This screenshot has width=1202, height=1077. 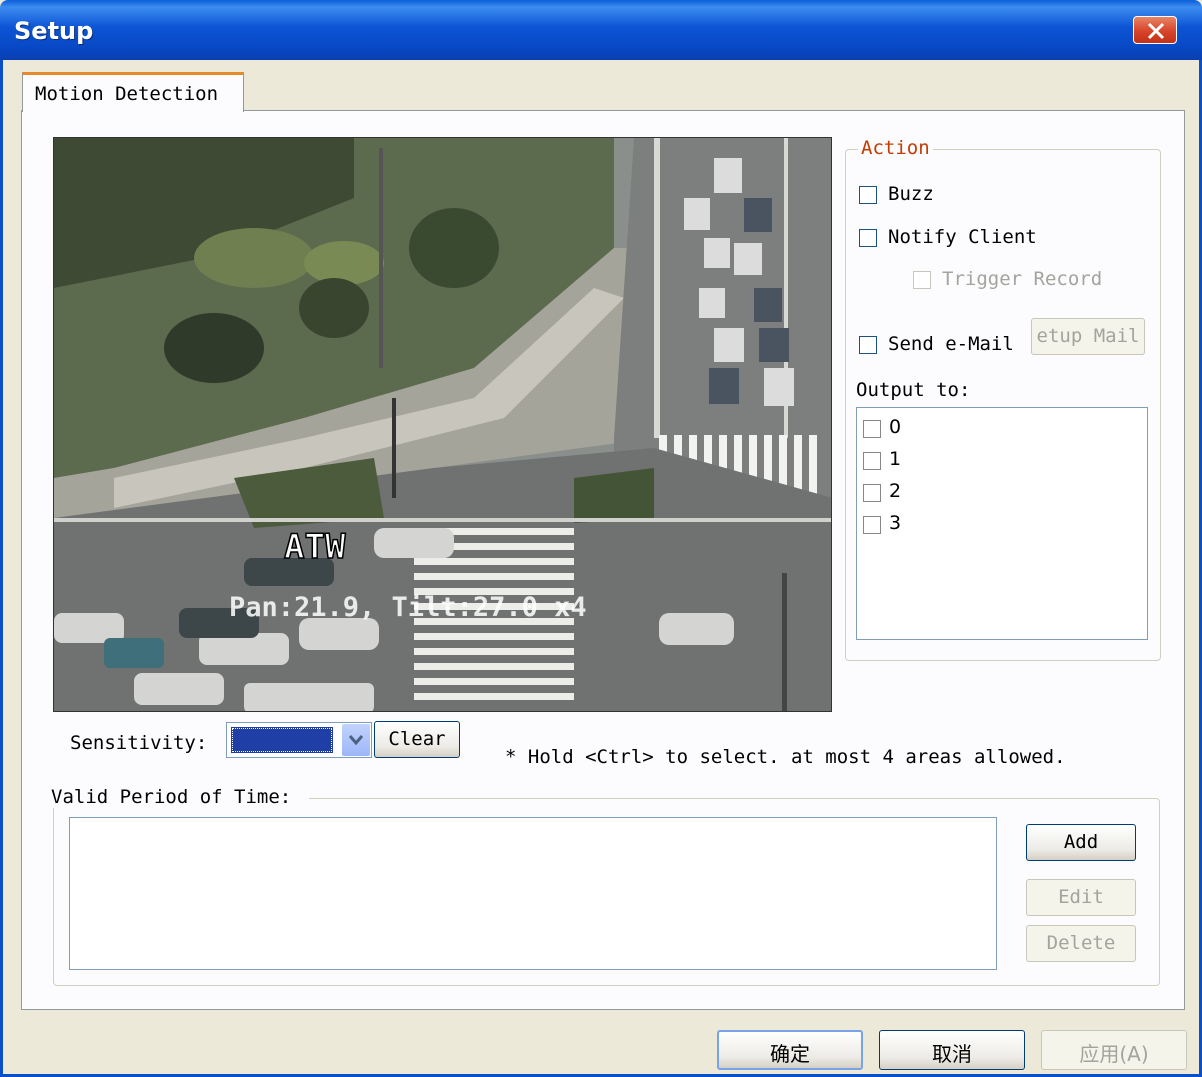 I want to click on sensitivity-select, so click(x=299, y=740).